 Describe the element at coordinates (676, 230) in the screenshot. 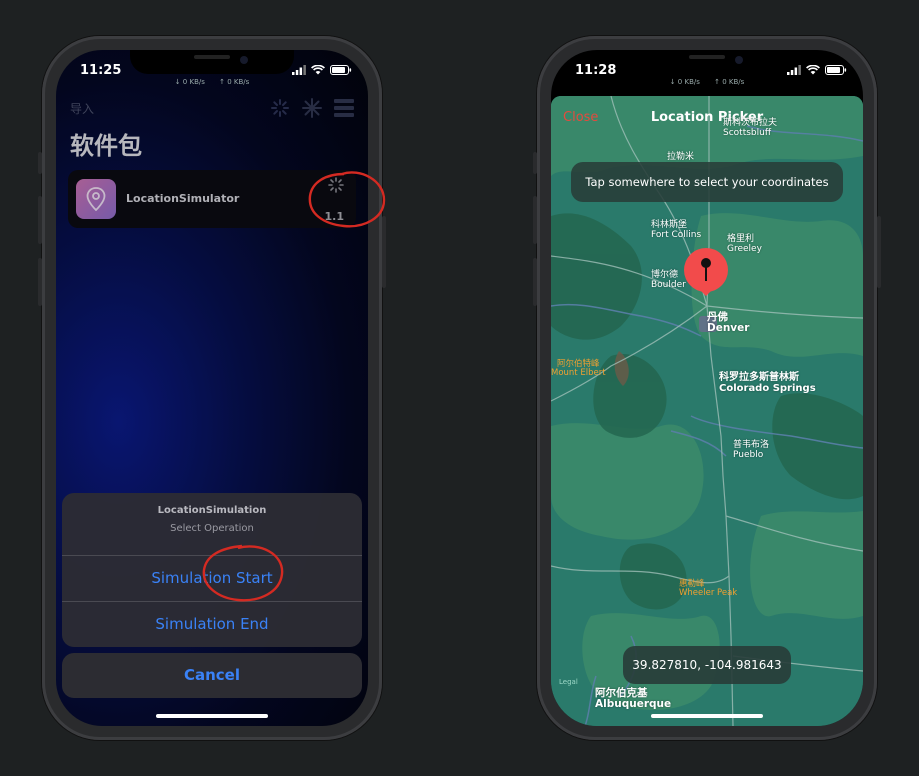

I see `city-label-fort-collins: 科林斯堡 Fort Collins` at that location.